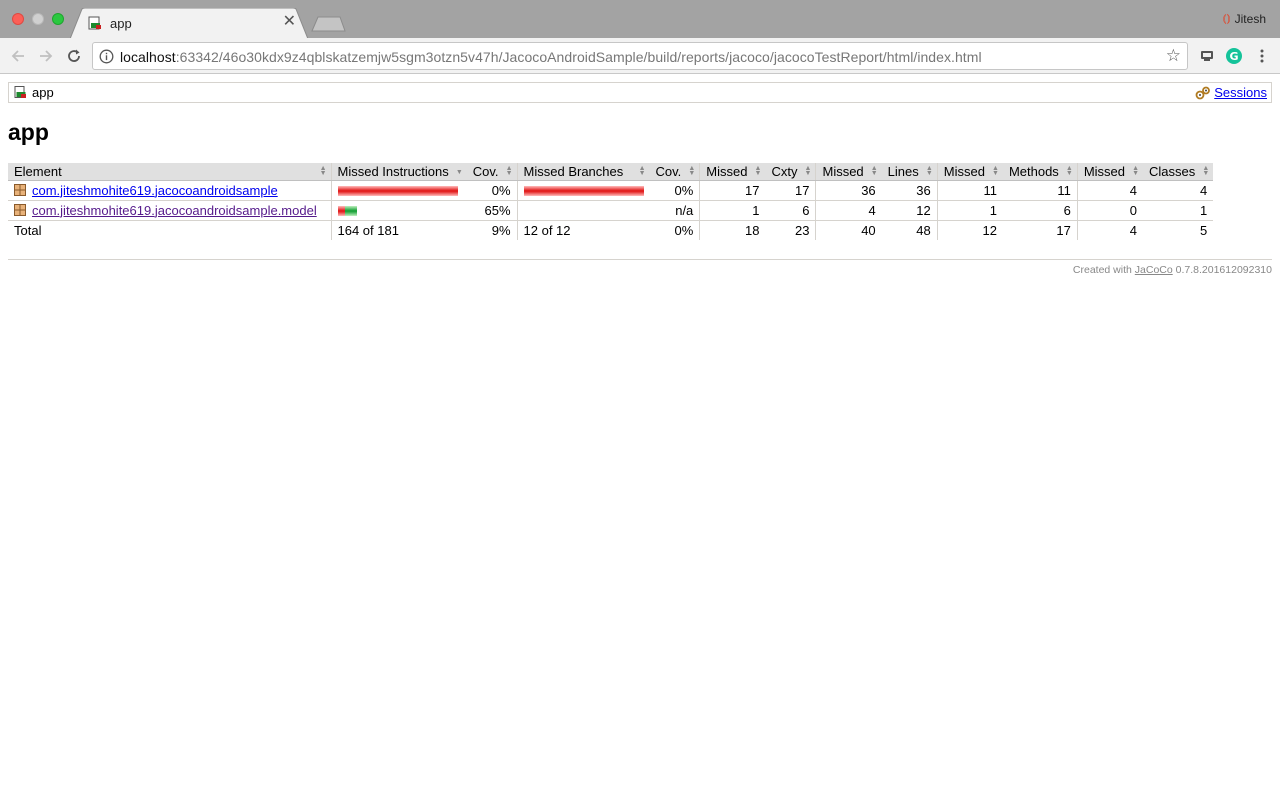 This screenshot has width=1280, height=800. What do you see at coordinates (969, 172) in the screenshot?
I see `header-methods-missed: Missed ▲ ▼` at bounding box center [969, 172].